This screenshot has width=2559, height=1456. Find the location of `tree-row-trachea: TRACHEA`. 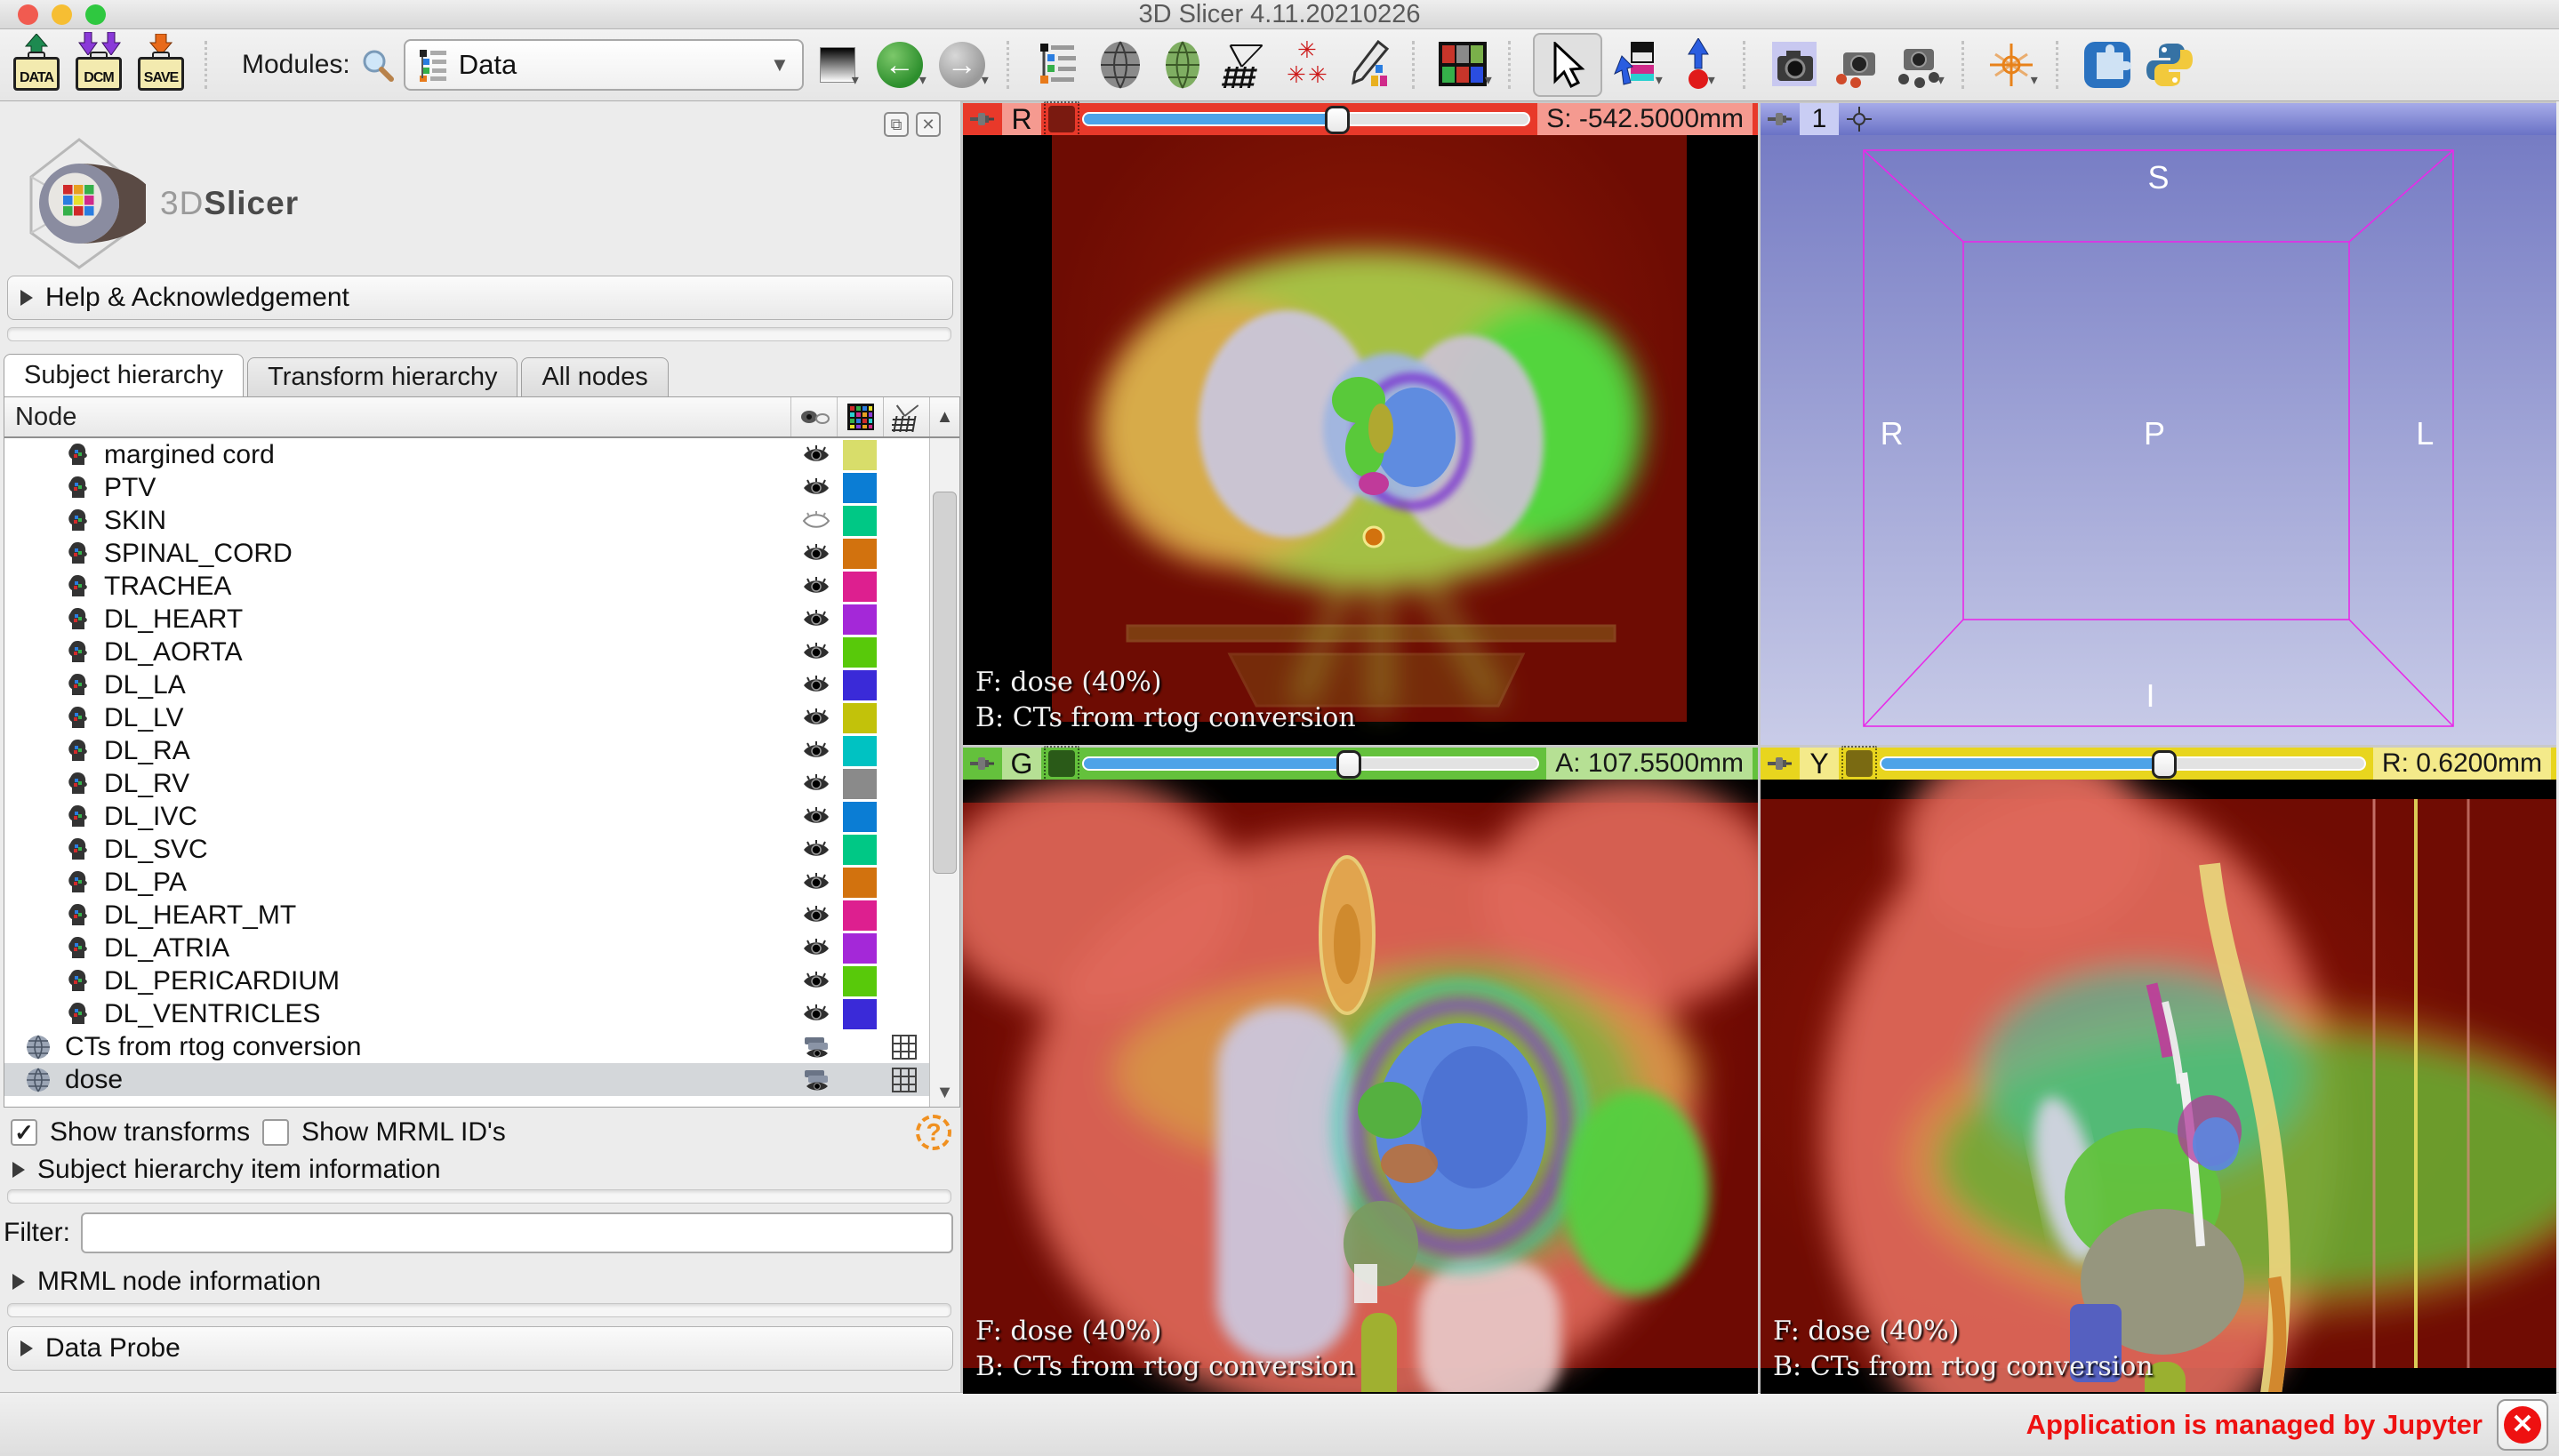

tree-row-trachea: TRACHEA is located at coordinates (466, 586).